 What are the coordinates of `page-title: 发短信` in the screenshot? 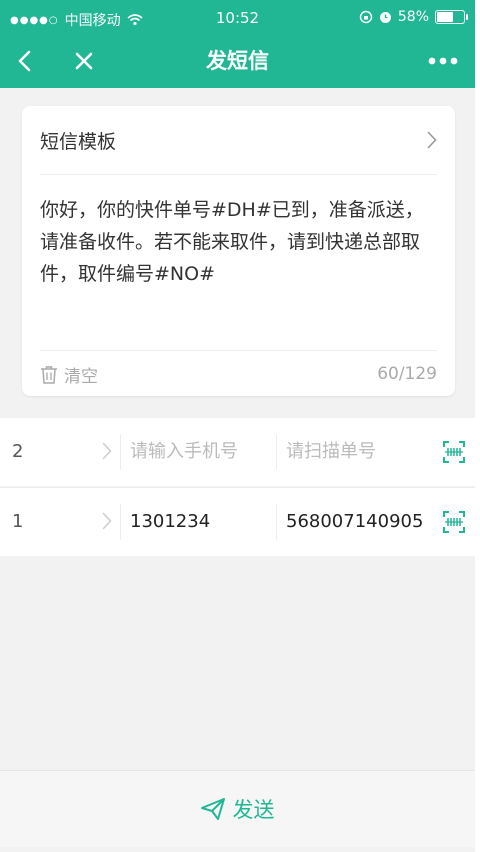 It's located at (237, 61).